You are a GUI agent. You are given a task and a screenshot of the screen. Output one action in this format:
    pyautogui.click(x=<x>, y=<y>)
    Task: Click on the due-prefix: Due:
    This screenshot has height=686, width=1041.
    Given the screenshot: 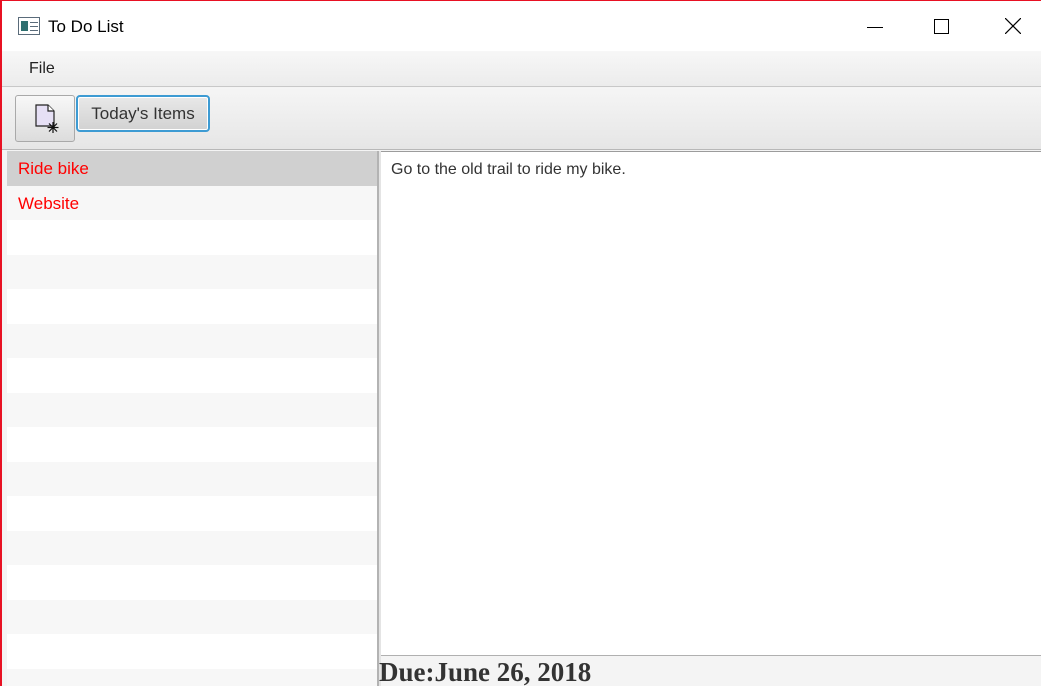 What is the action you would take?
    pyautogui.click(x=407, y=671)
    